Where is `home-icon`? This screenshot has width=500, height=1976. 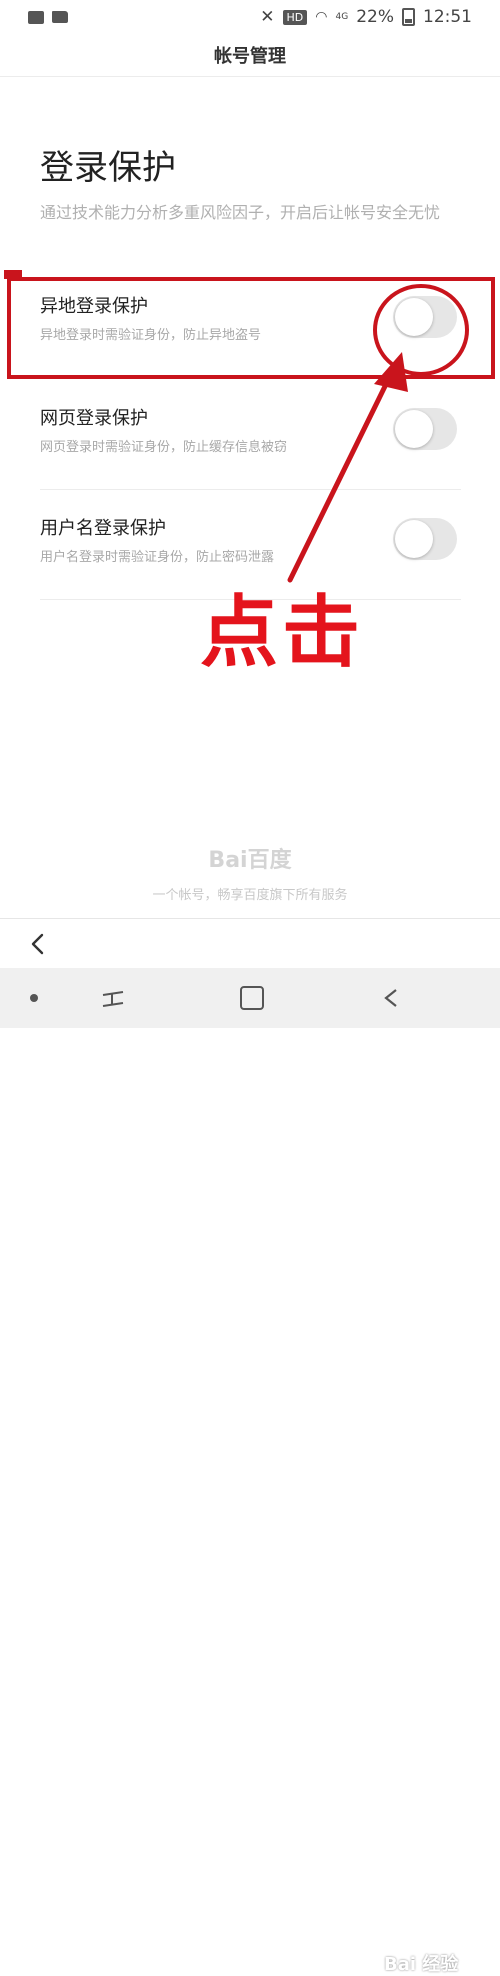 home-icon is located at coordinates (252, 998).